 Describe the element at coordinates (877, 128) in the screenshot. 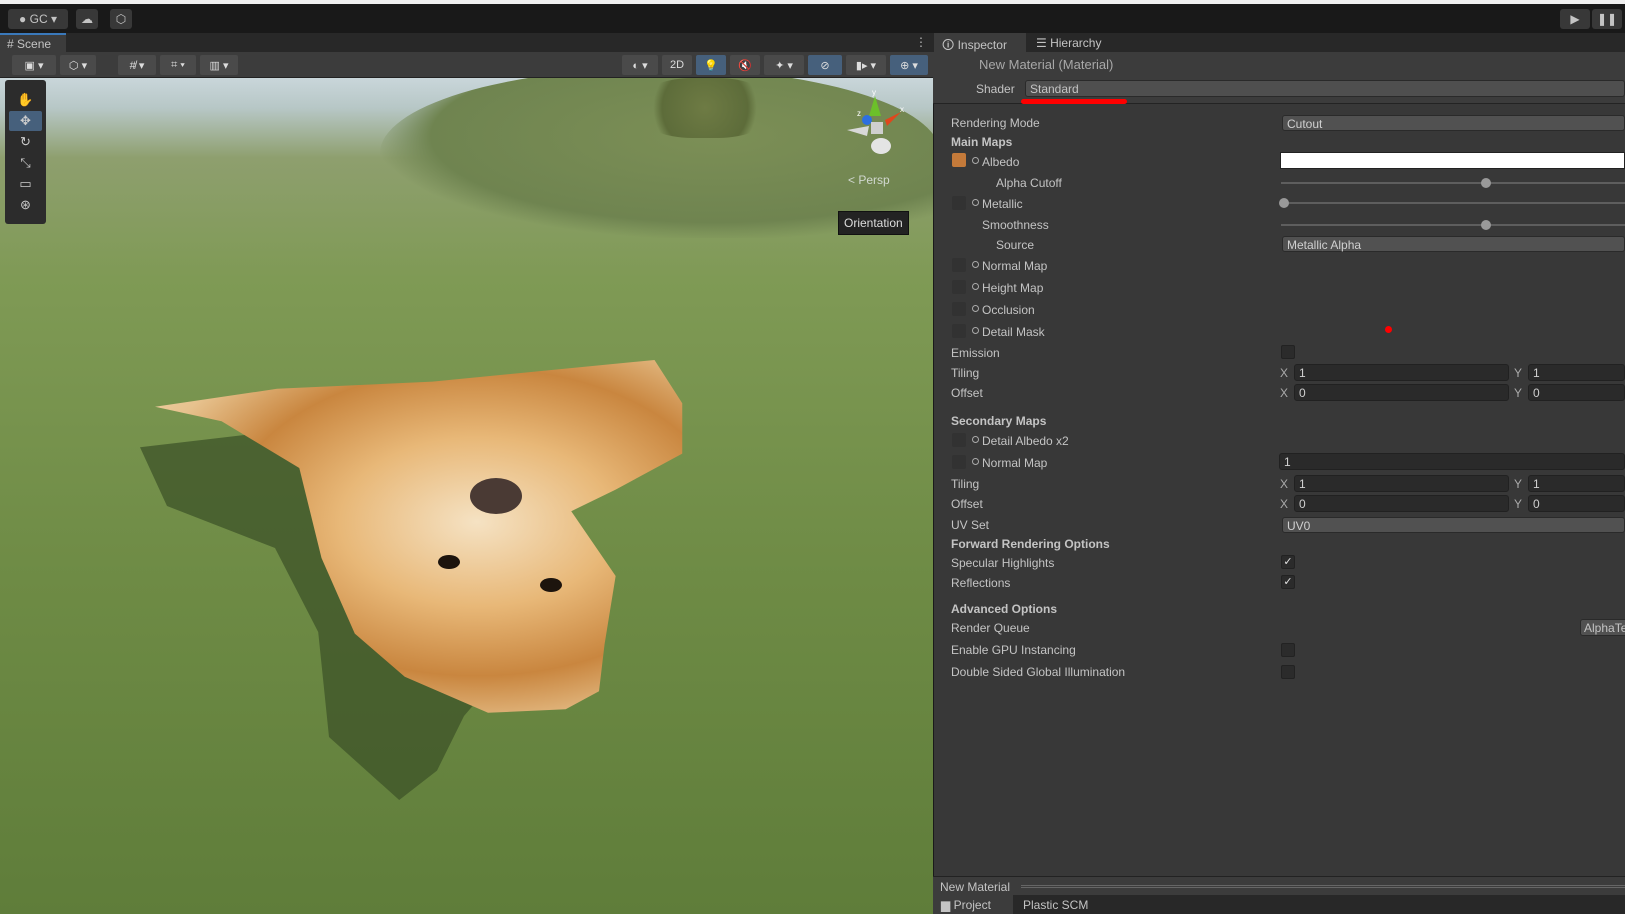

I see `gizmo-center` at that location.